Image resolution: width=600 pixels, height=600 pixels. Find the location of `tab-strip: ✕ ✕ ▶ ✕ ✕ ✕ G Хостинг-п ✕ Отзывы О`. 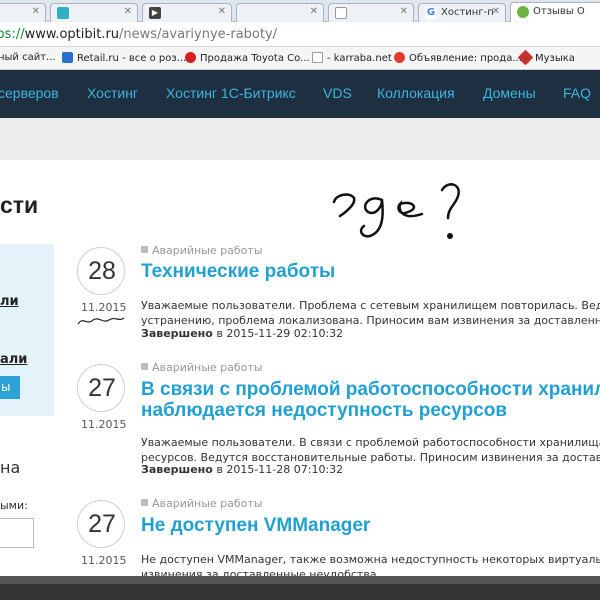

tab-strip: ✕ ✕ ▶ ✕ ✕ ✕ G Хостинг-п ✕ Отзывы О is located at coordinates (300, 11).